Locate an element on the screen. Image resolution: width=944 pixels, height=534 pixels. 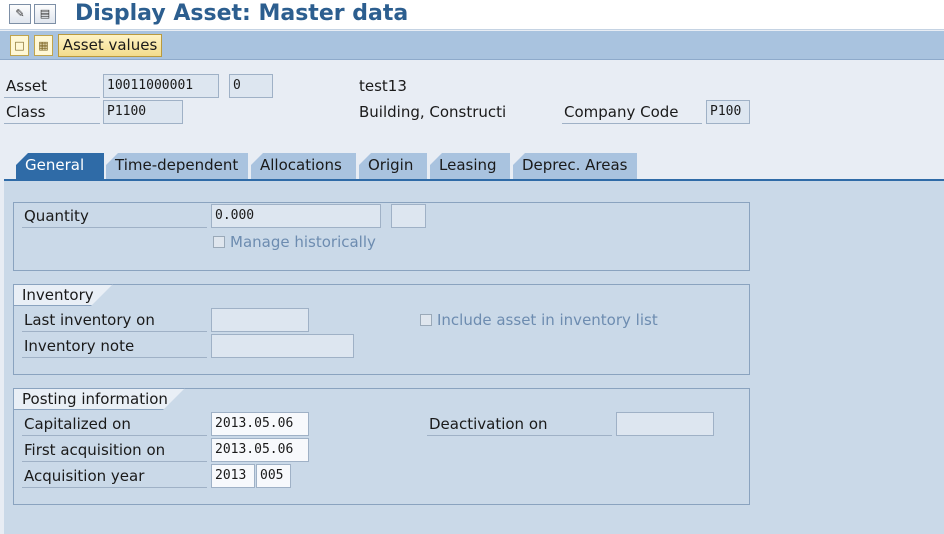
tab-allocations: Allocations is located at coordinates (303, 166).